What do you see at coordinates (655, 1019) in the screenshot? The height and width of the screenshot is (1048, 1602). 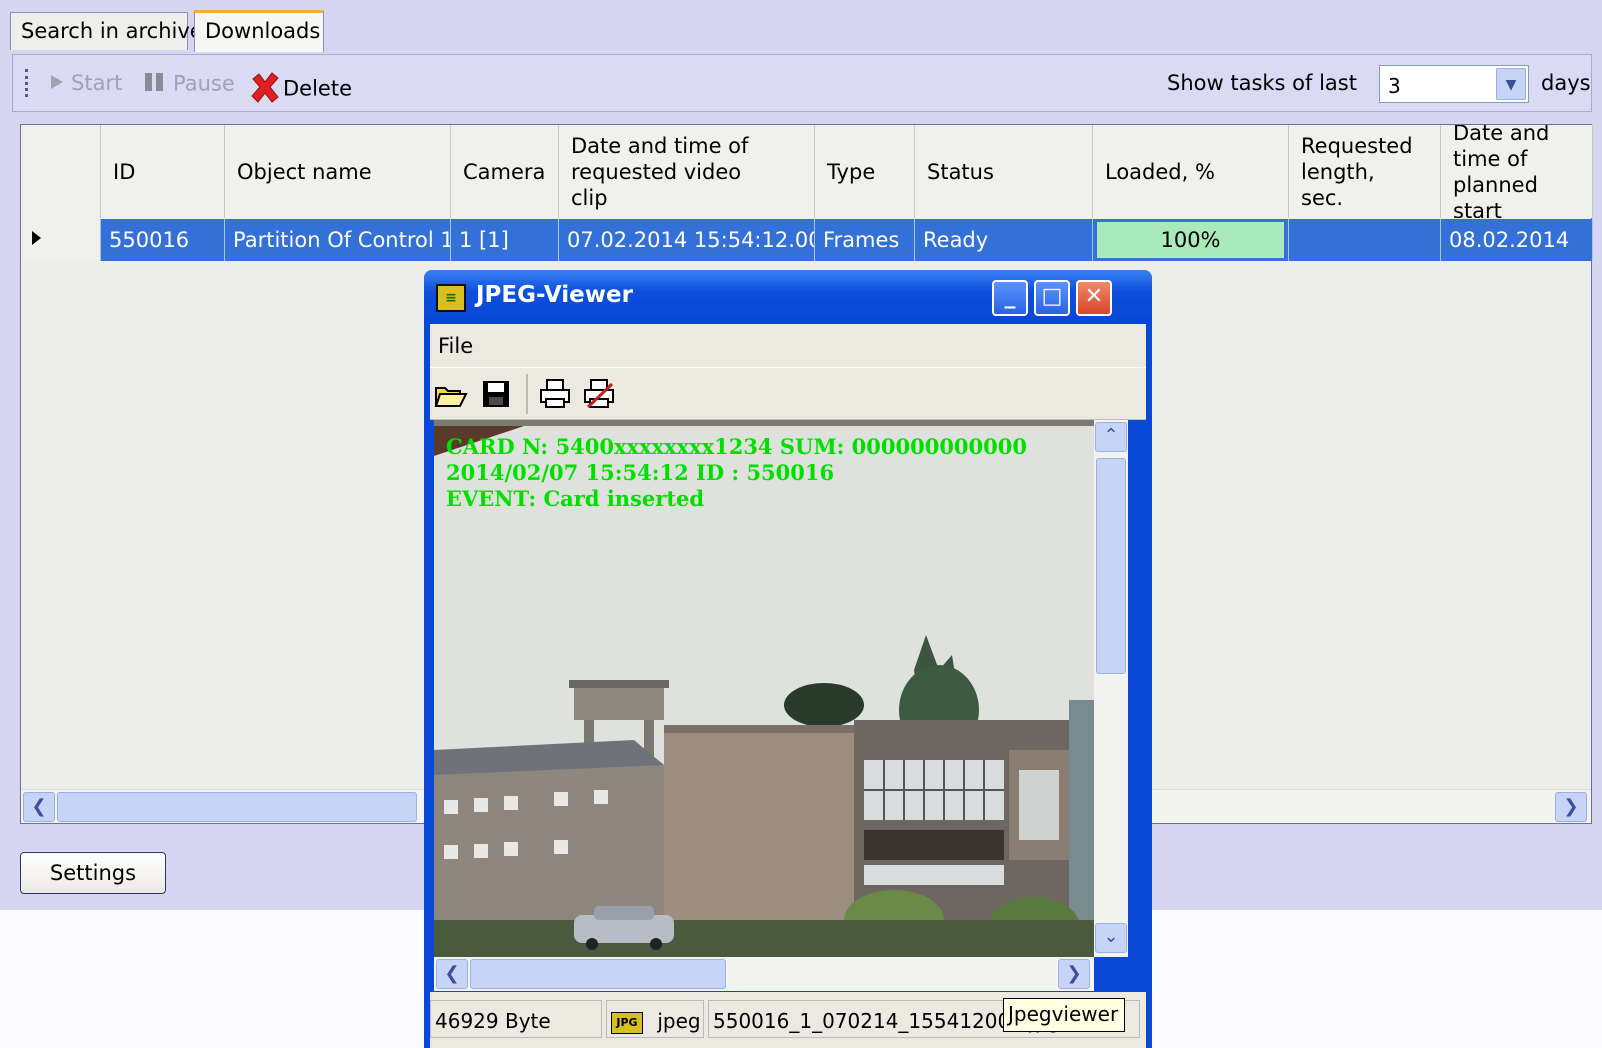 I see `status-format: JPG jpeg` at bounding box center [655, 1019].